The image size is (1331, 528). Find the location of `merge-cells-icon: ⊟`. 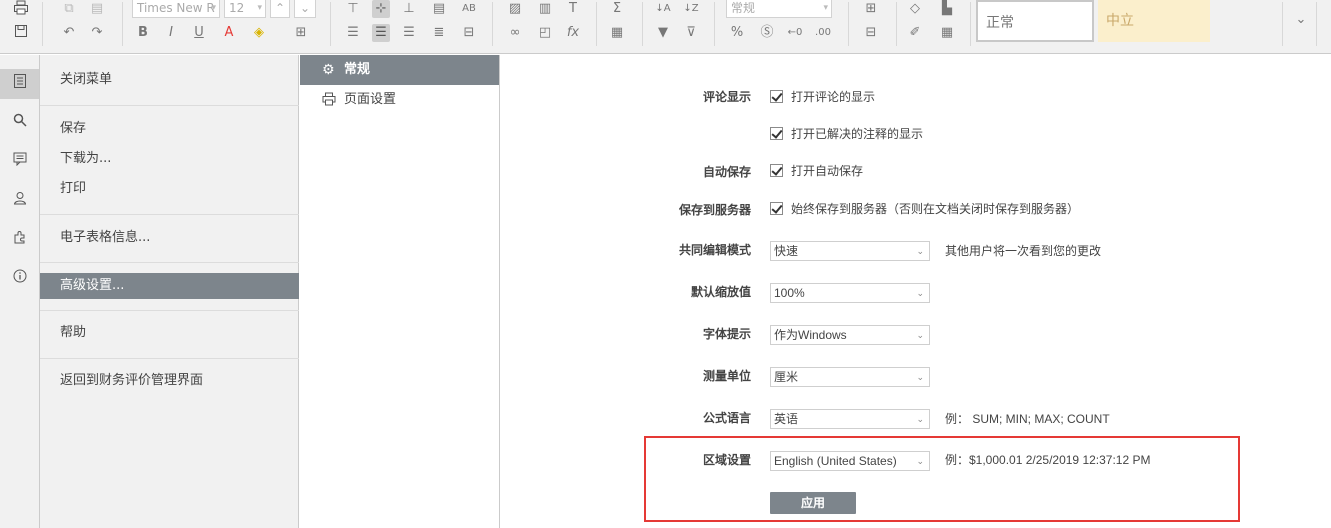

merge-cells-icon: ⊟ is located at coordinates (469, 33).